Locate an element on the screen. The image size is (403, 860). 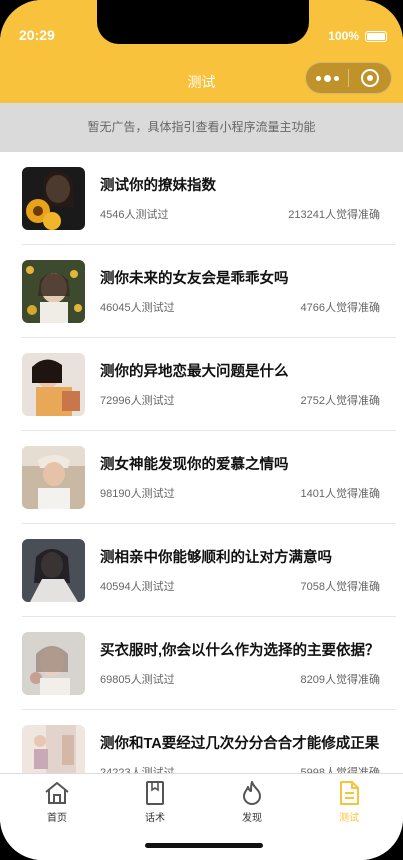
tab-test: 测试 is located at coordinates (349, 802).